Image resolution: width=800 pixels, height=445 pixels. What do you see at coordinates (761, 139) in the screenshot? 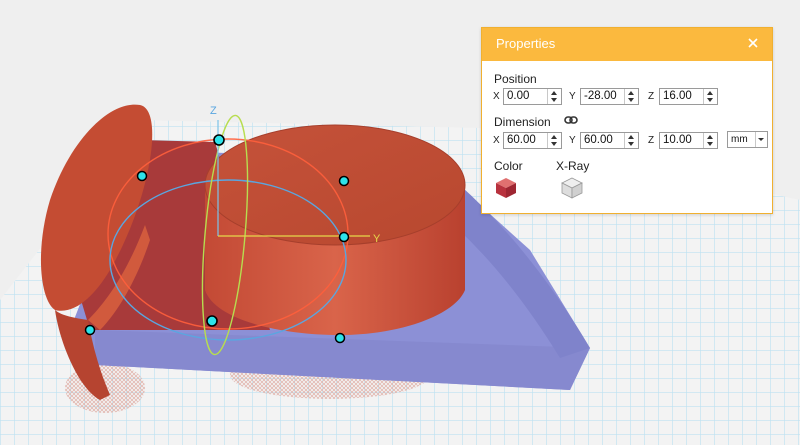
I see `chevron-down-icon` at bounding box center [761, 139].